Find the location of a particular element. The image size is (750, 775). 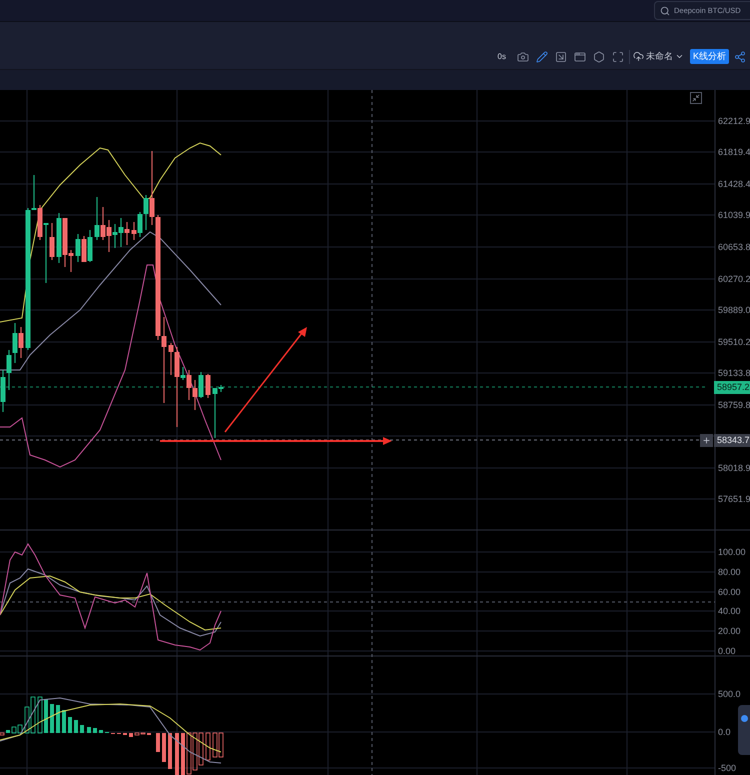

axis-label: 500.0 is located at coordinates (729, 694).